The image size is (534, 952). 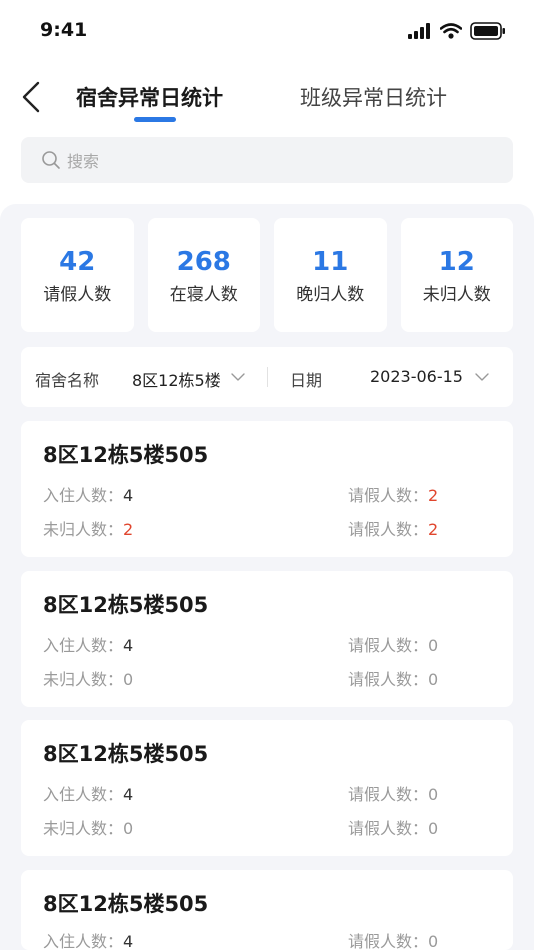 What do you see at coordinates (330, 261) in the screenshot?
I see `stat-value: 11` at bounding box center [330, 261].